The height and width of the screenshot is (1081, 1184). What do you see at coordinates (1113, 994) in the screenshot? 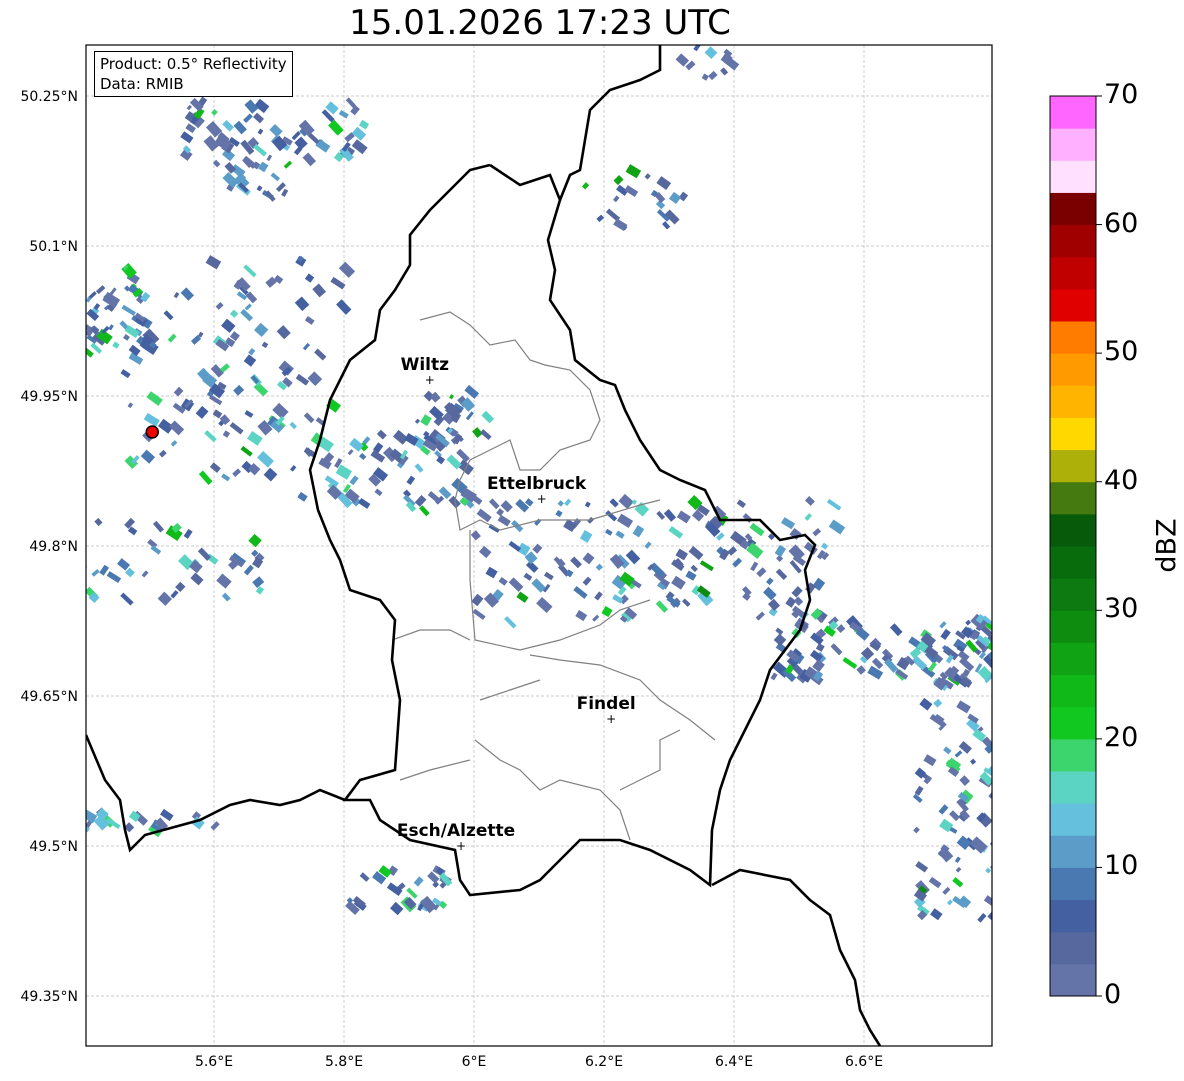
I see `colorbar-tick-label: 0` at bounding box center [1113, 994].